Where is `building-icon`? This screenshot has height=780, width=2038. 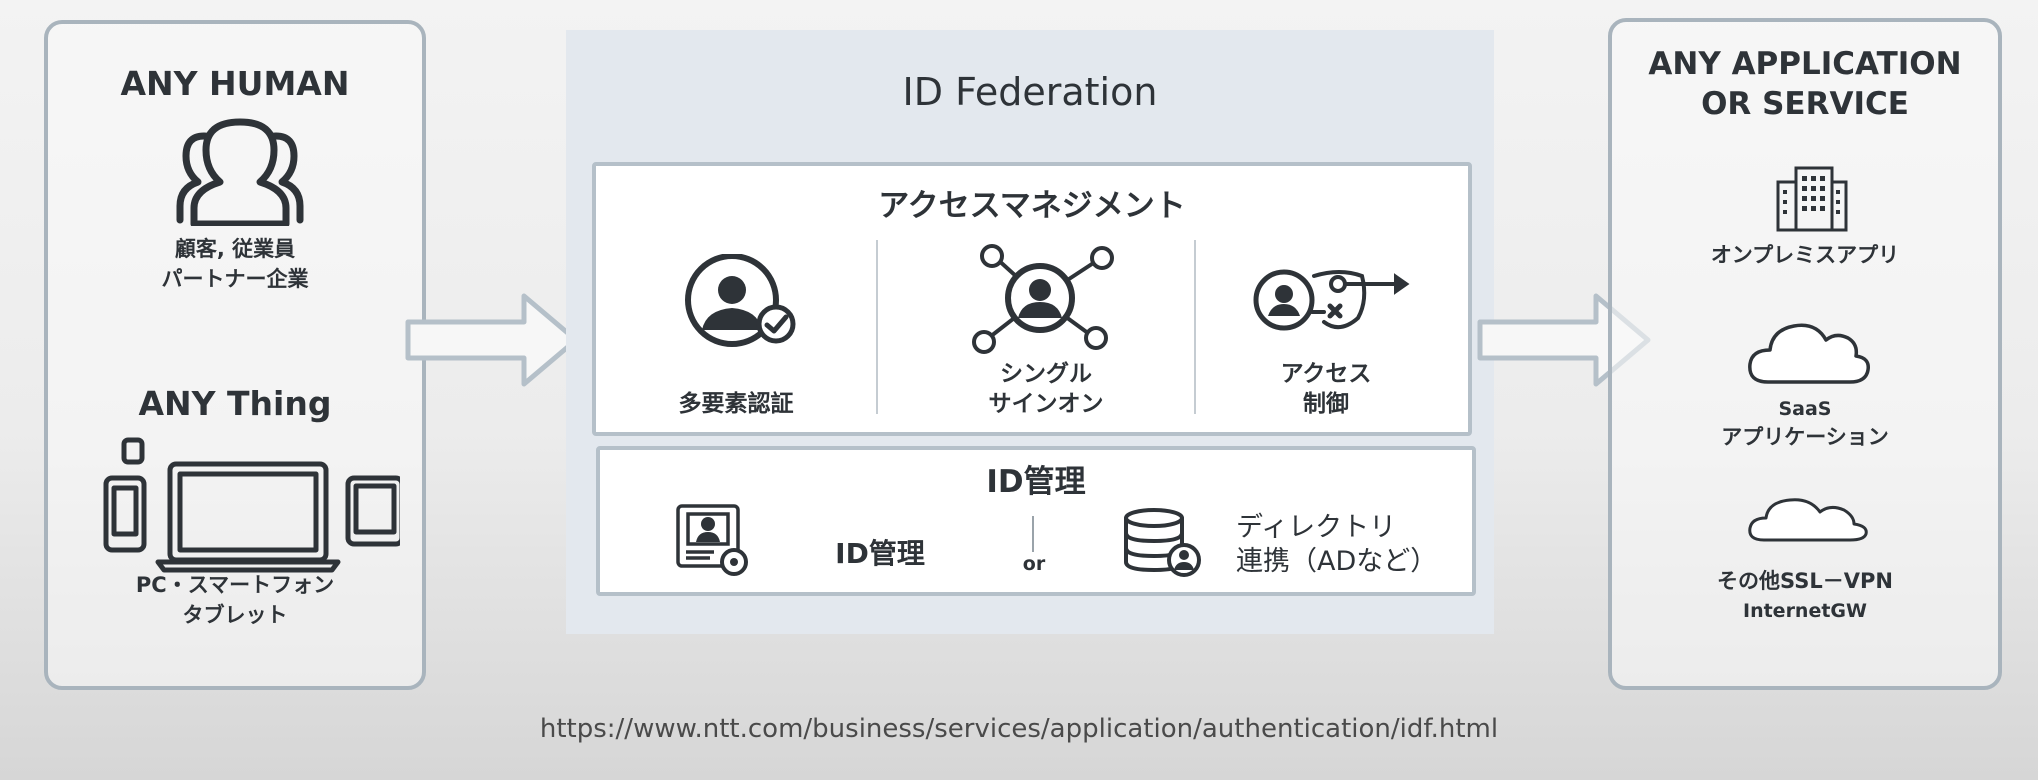 building-icon is located at coordinates (1812, 199).